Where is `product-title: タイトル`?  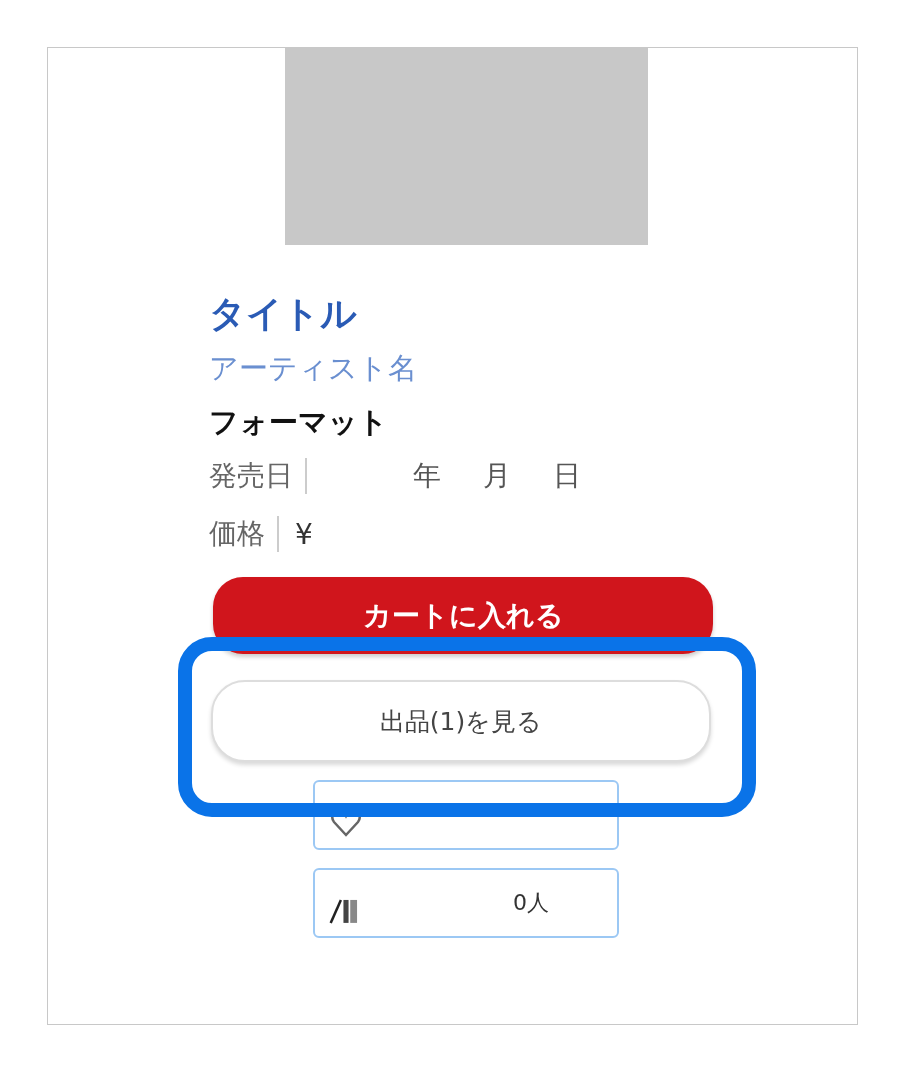 product-title: タイトル is located at coordinates (283, 314).